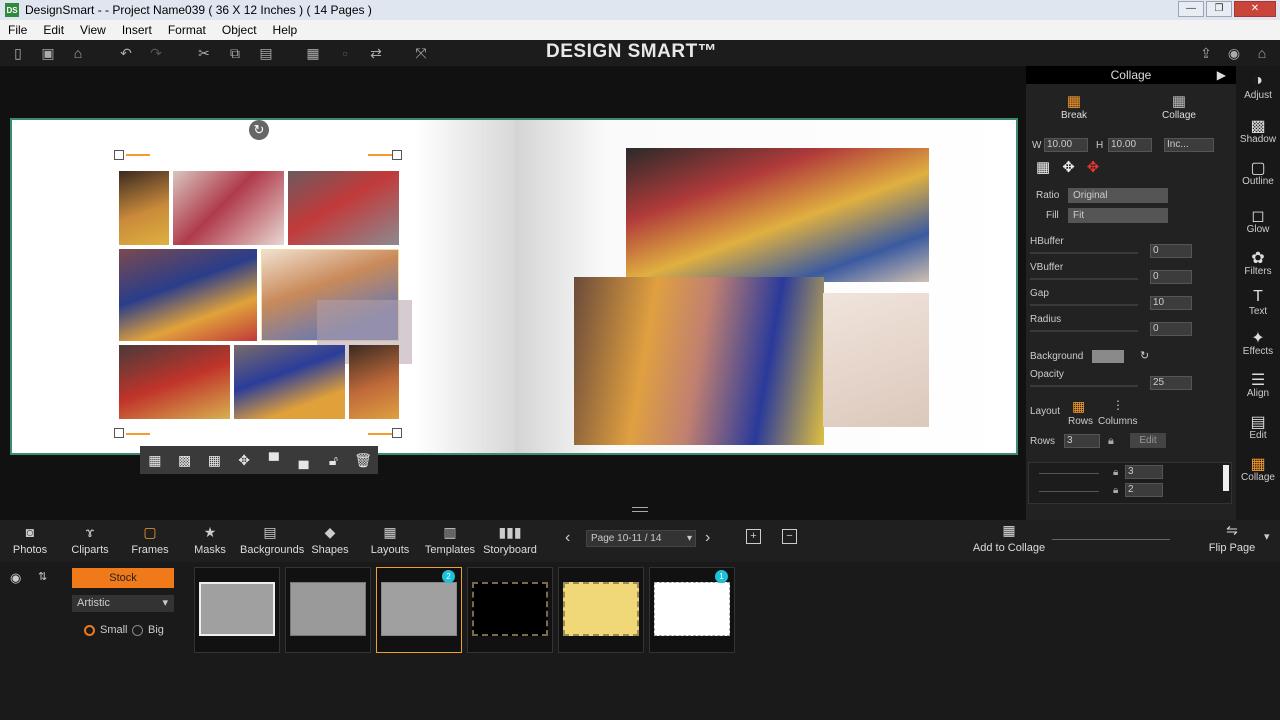 The height and width of the screenshot is (720, 1280). I want to click on edit-rows-button: Edit, so click(1148, 440).